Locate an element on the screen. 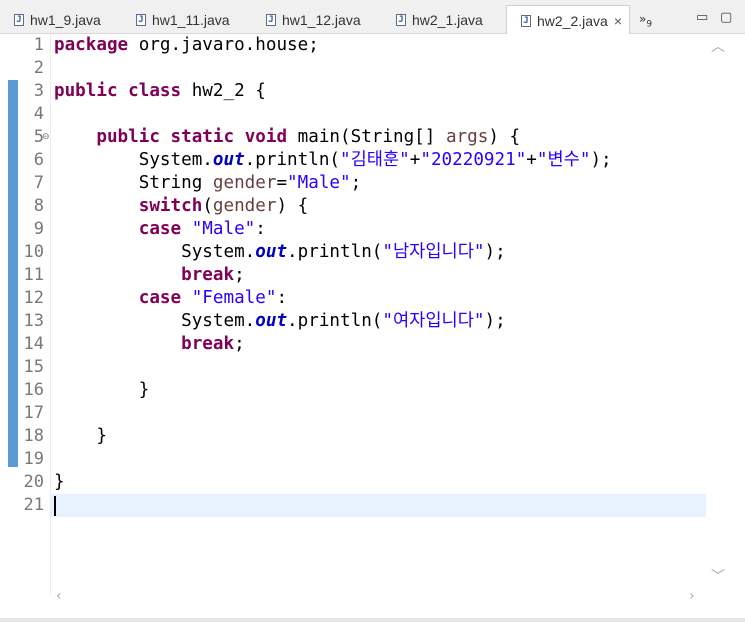  line-number: 1 is located at coordinates (38, 45).